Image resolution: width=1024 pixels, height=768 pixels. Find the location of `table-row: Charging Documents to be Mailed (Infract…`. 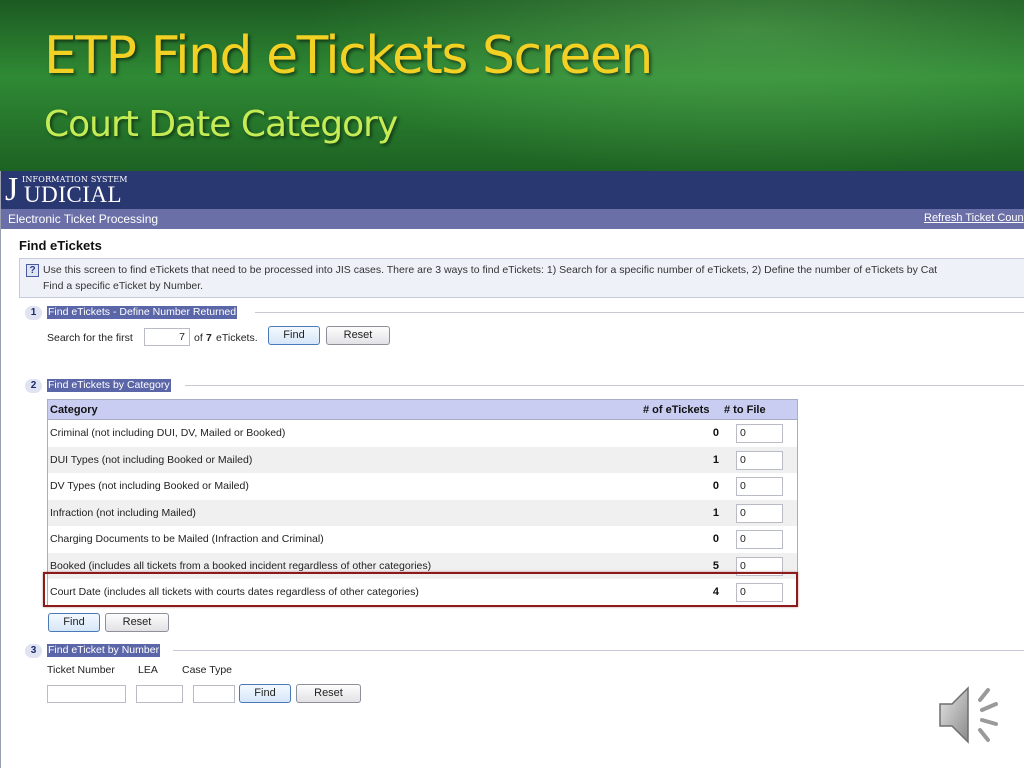

table-row: Charging Documents to be Mailed (Infract… is located at coordinates (422, 539).